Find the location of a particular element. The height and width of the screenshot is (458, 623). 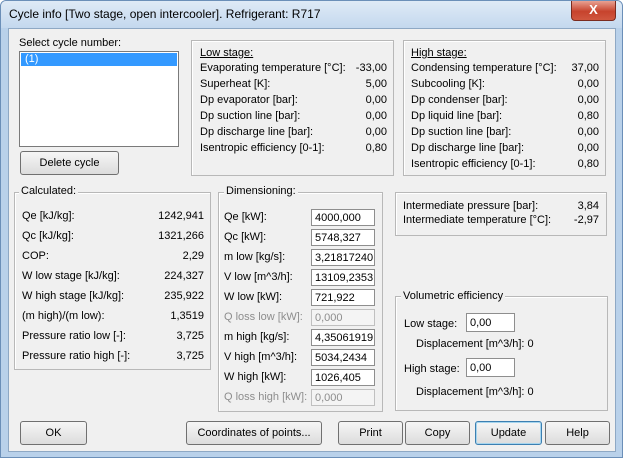

ok-label: OK is located at coordinates (53, 433).